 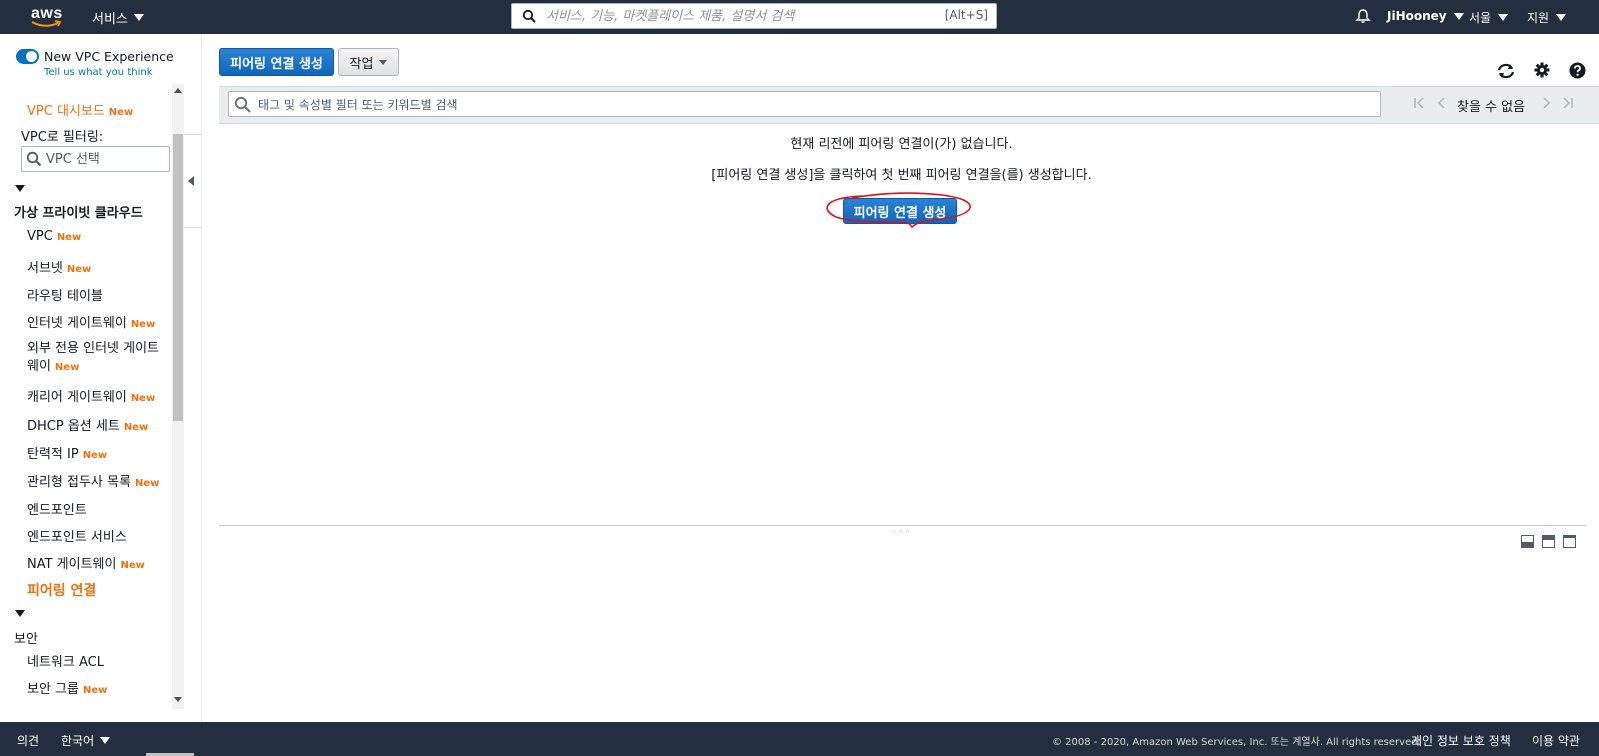 I want to click on feedback-link: Tell us what you think, so click(x=98, y=72).